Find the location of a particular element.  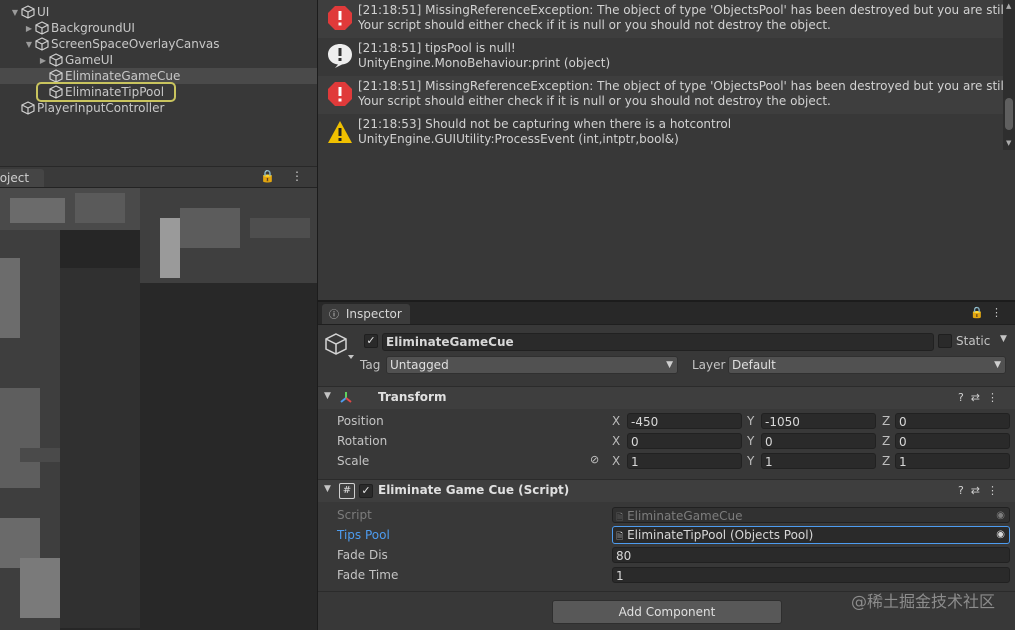

active-checkbox: ✓ is located at coordinates (371, 341).